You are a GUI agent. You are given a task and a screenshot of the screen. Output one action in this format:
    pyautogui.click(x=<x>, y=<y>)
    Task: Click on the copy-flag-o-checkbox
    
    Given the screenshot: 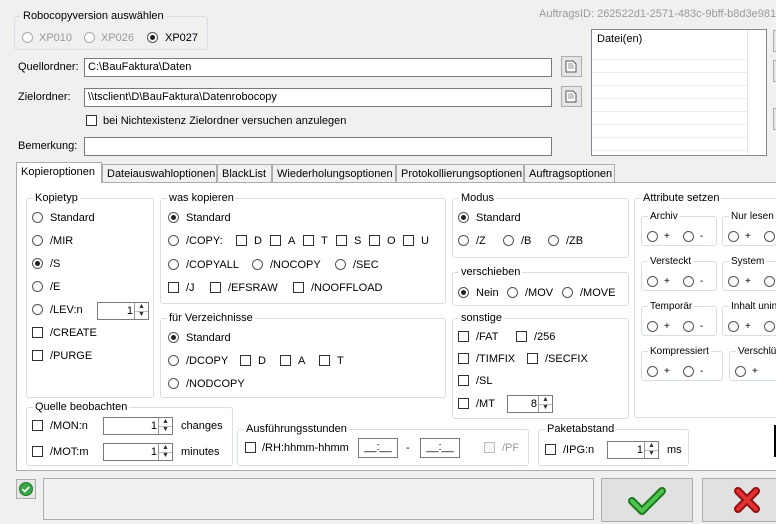 What is the action you would take?
    pyautogui.click(x=374, y=240)
    